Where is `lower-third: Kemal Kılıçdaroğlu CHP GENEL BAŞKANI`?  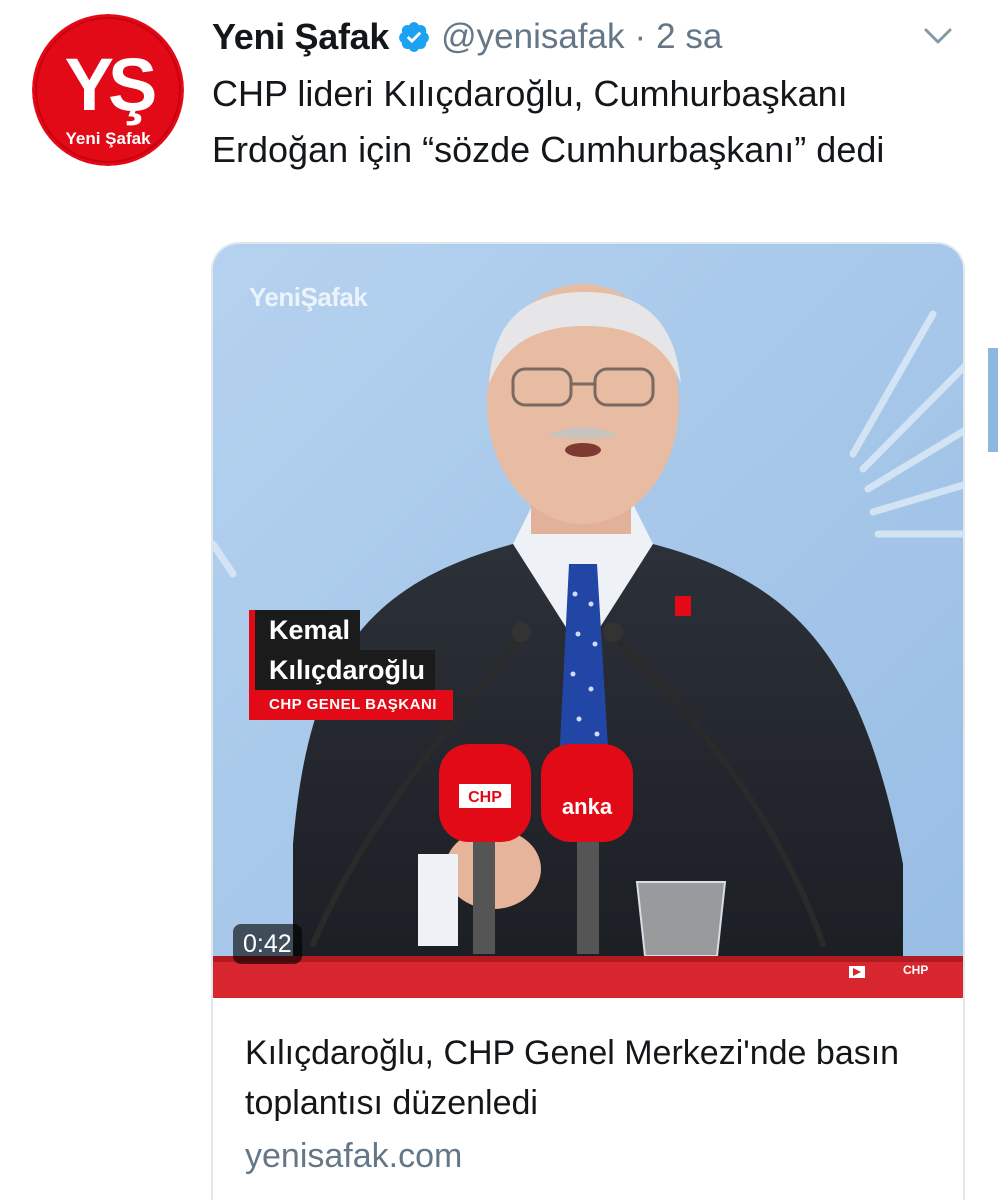
lower-third: Kemal Kılıçdaroğlu CHP GENEL BAŞKANI is located at coordinates (351, 665).